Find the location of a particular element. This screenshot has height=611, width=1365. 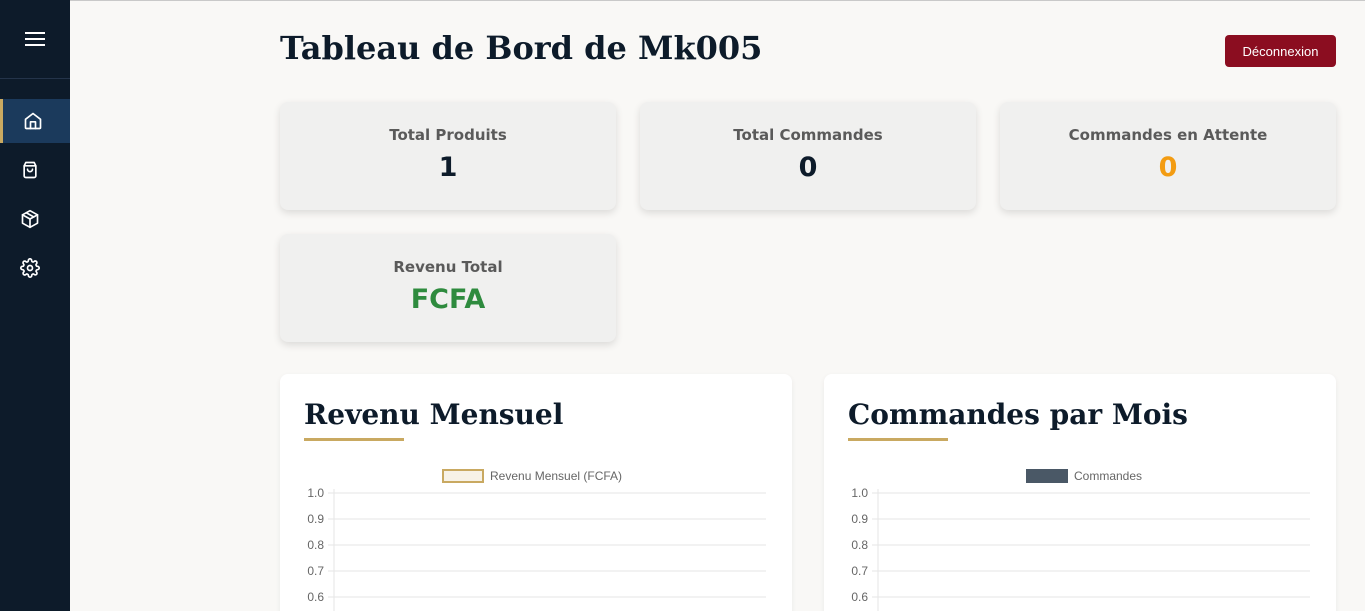

legend-label: Commandes is located at coordinates (1108, 476).